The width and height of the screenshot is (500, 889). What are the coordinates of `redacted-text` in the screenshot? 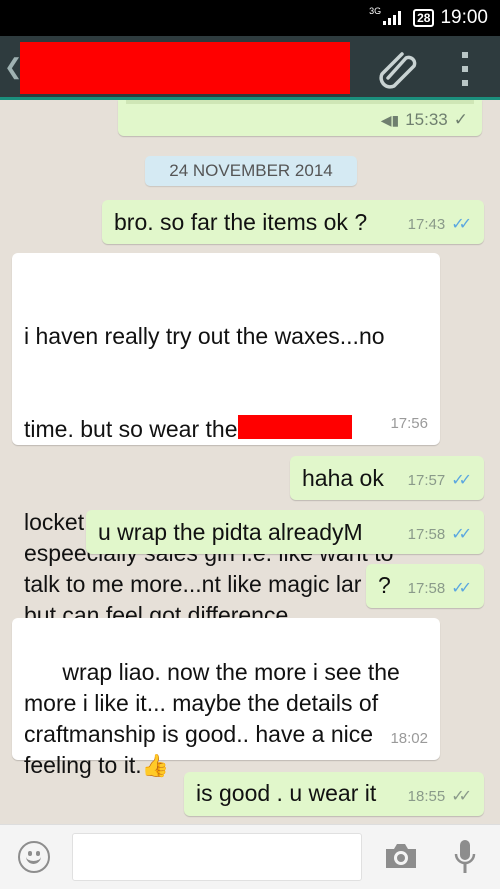 It's located at (294, 427).